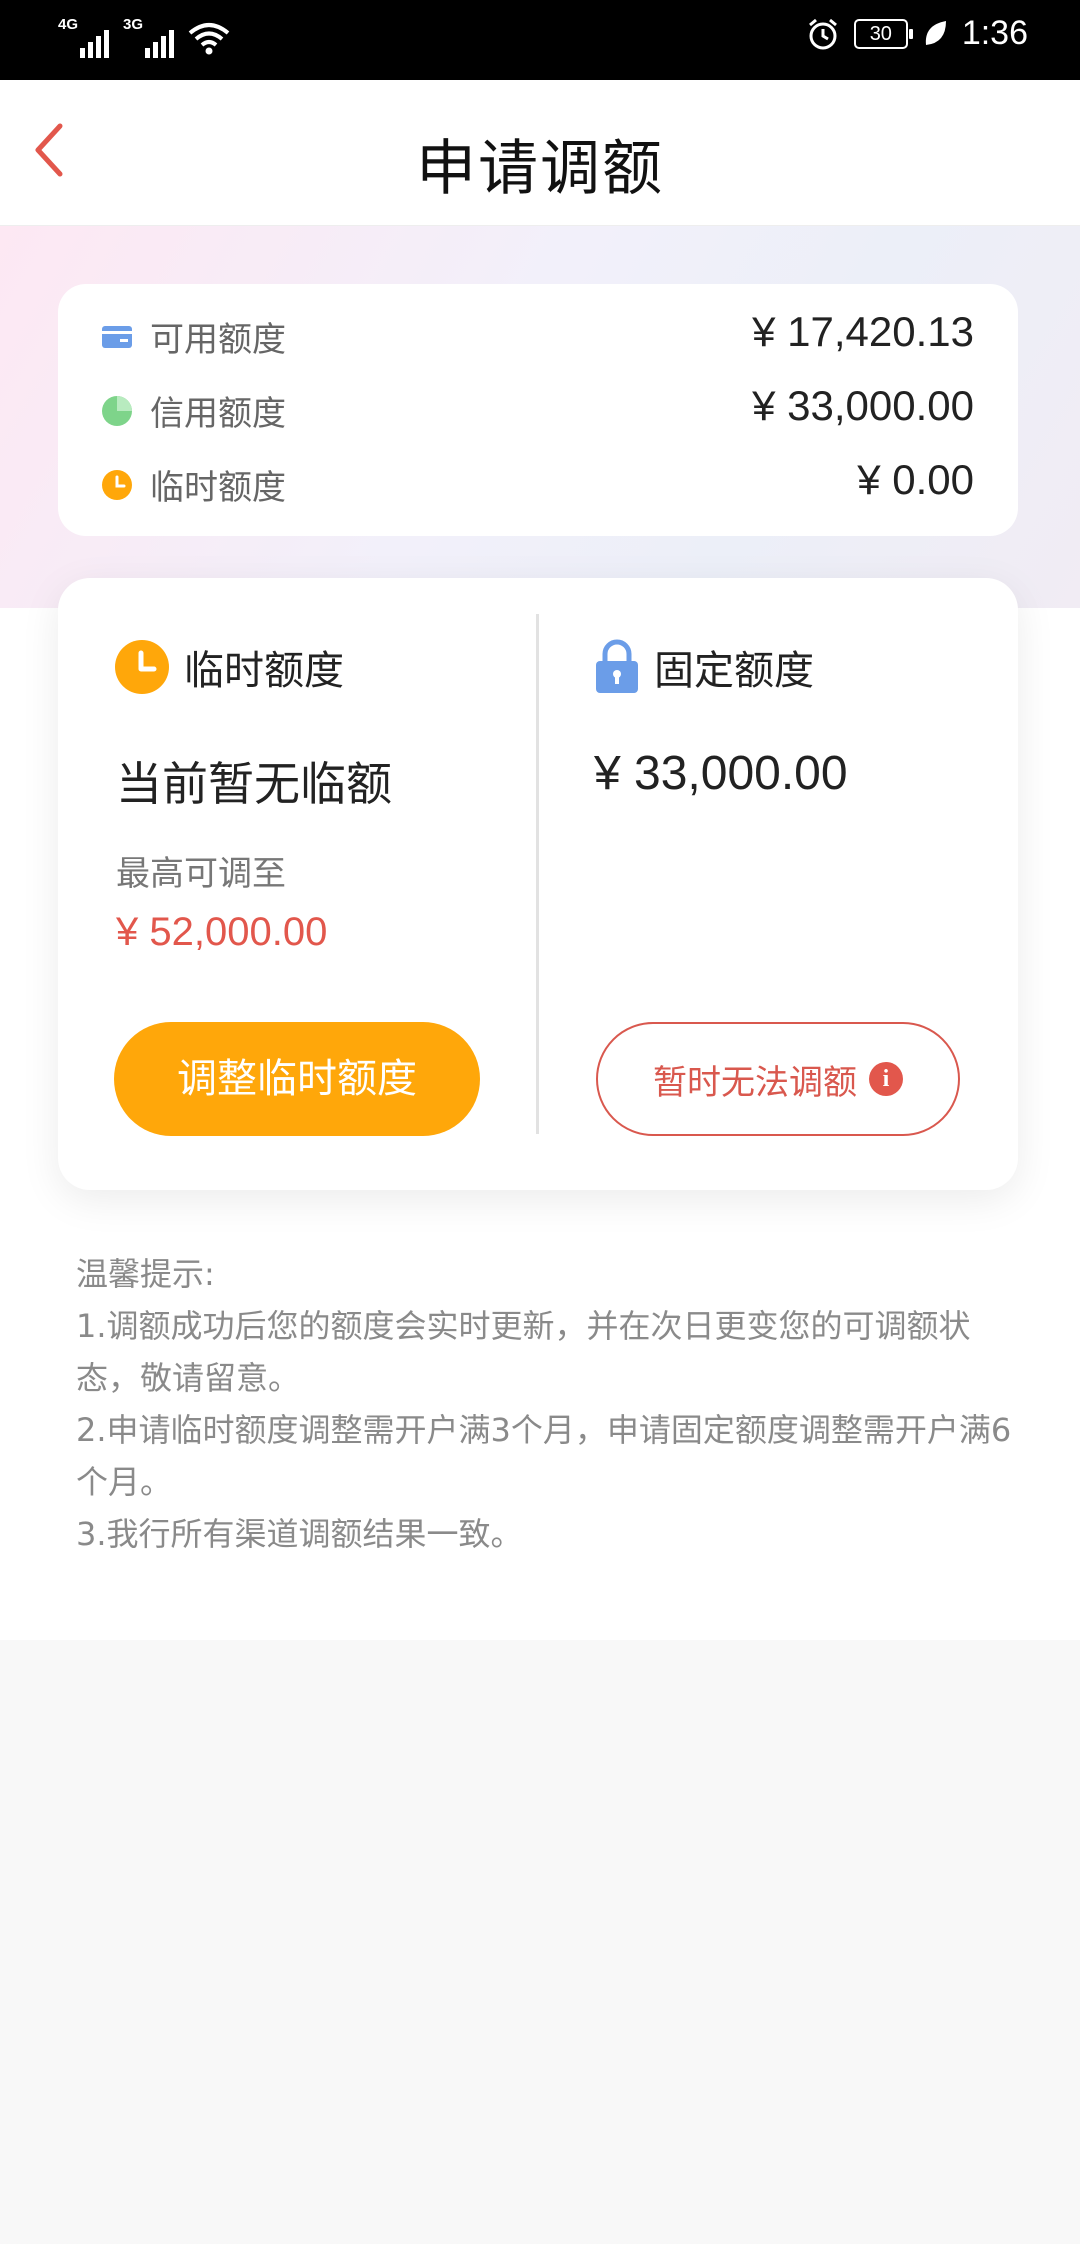  I want to click on cell-signal-icon: 4G, so click(83, 37).